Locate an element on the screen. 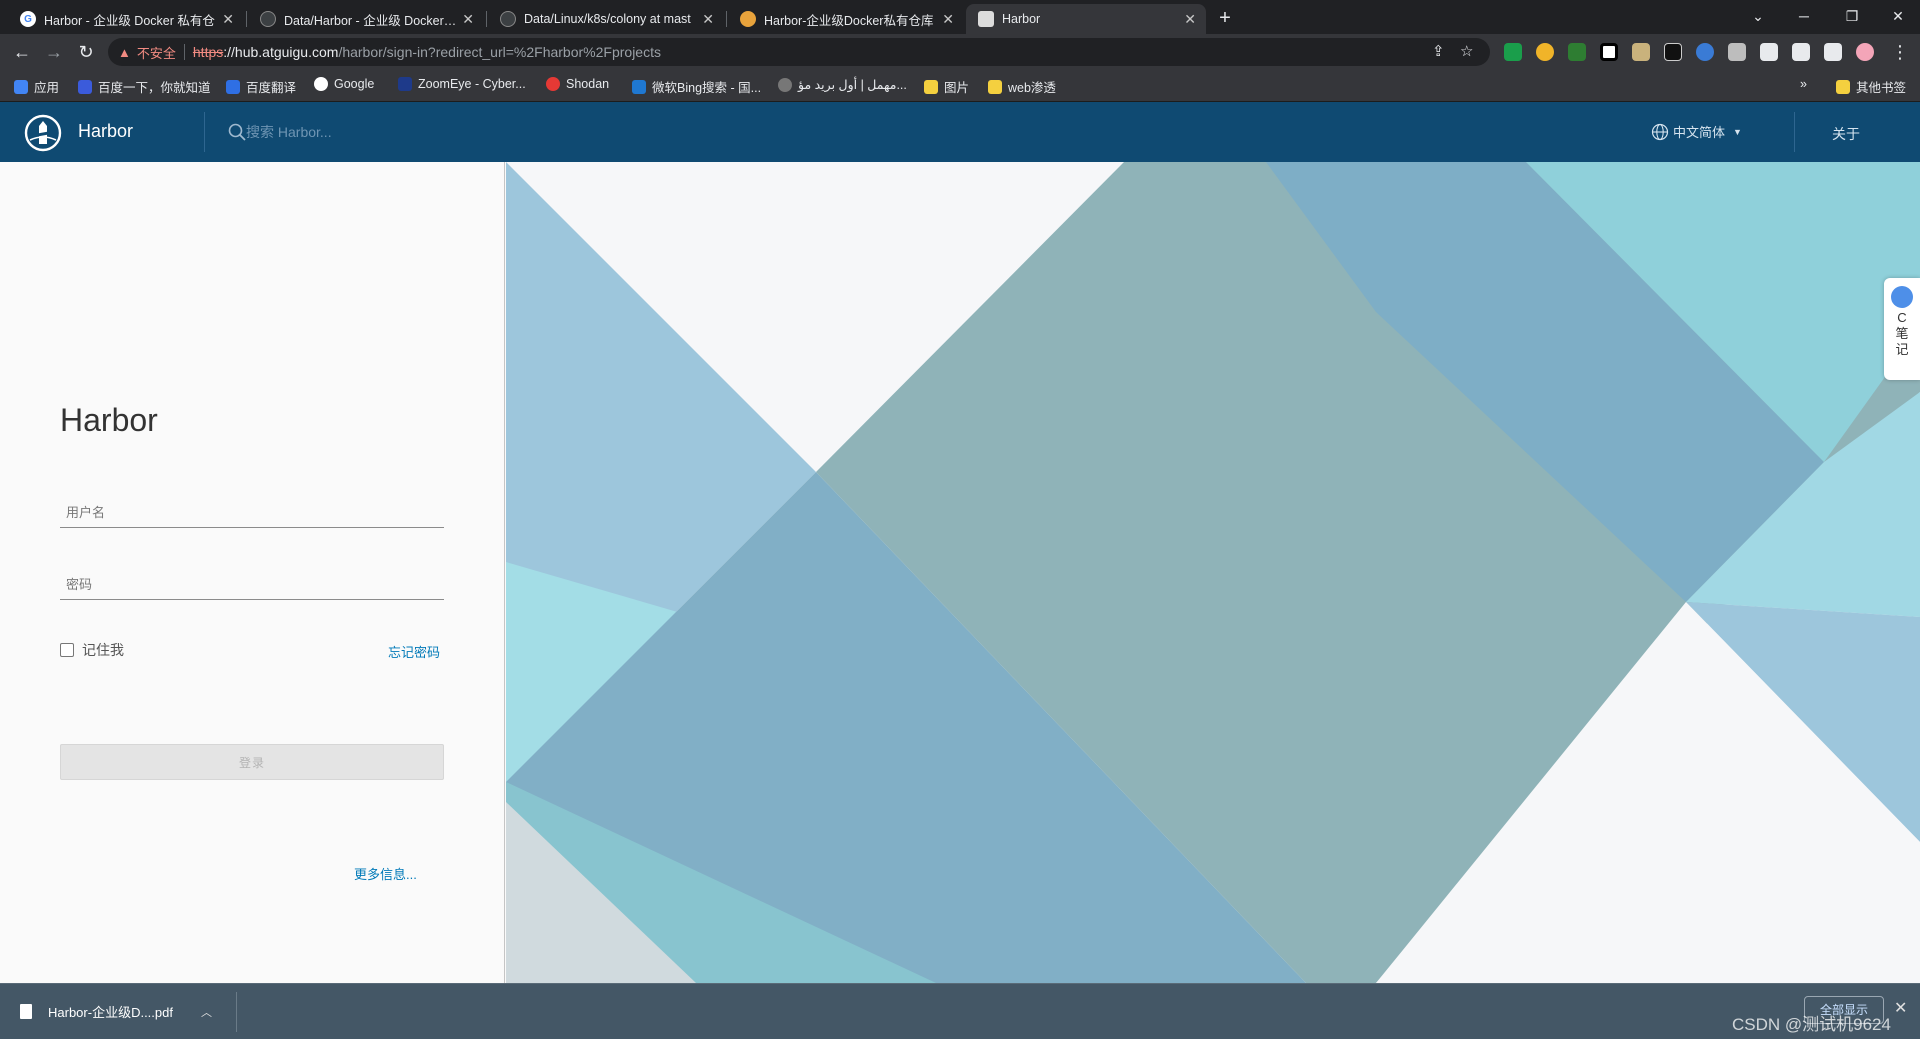 The width and height of the screenshot is (1920, 1039). bookmark-shodan: Shodan is located at coordinates (577, 84).